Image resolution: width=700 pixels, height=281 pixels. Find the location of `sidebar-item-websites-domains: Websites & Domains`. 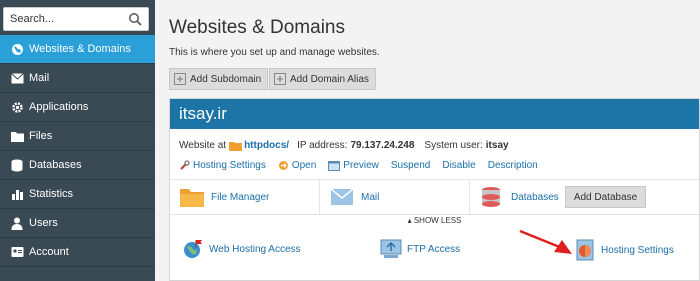

sidebar-item-websites-domains: Websites & Domains is located at coordinates (77, 49).